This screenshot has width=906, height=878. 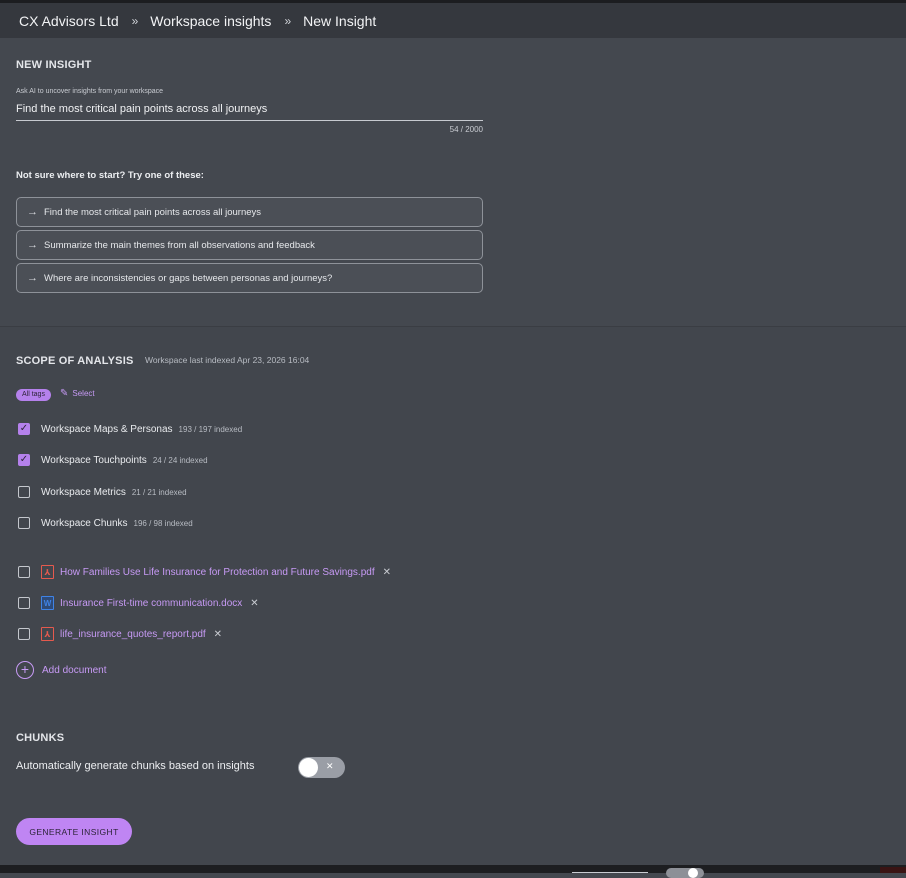 What do you see at coordinates (84, 523) in the screenshot?
I see `source-label: Workspace Chunks` at bounding box center [84, 523].